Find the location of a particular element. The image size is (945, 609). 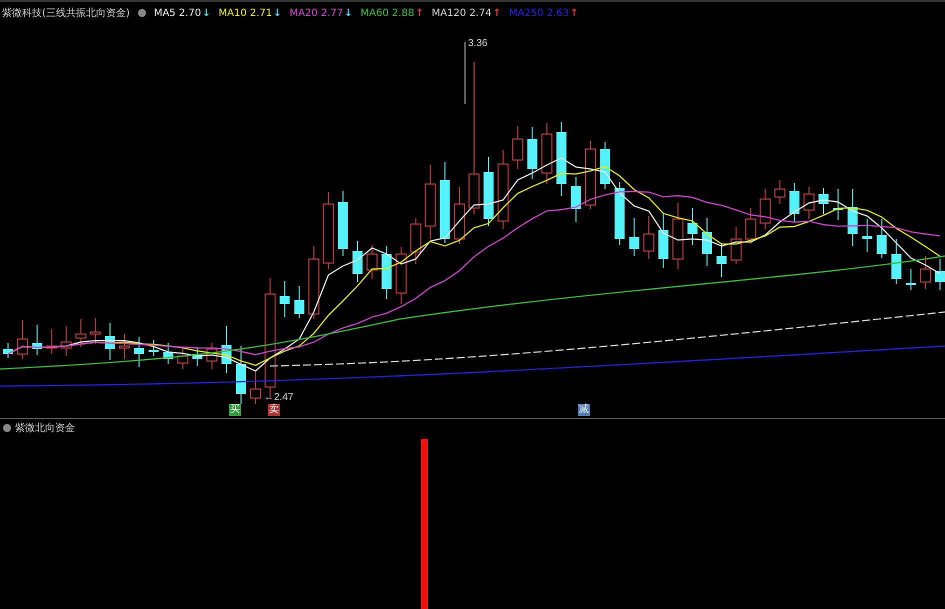

moving-average-legend: MA5 2.70↓ is located at coordinates (182, 13).